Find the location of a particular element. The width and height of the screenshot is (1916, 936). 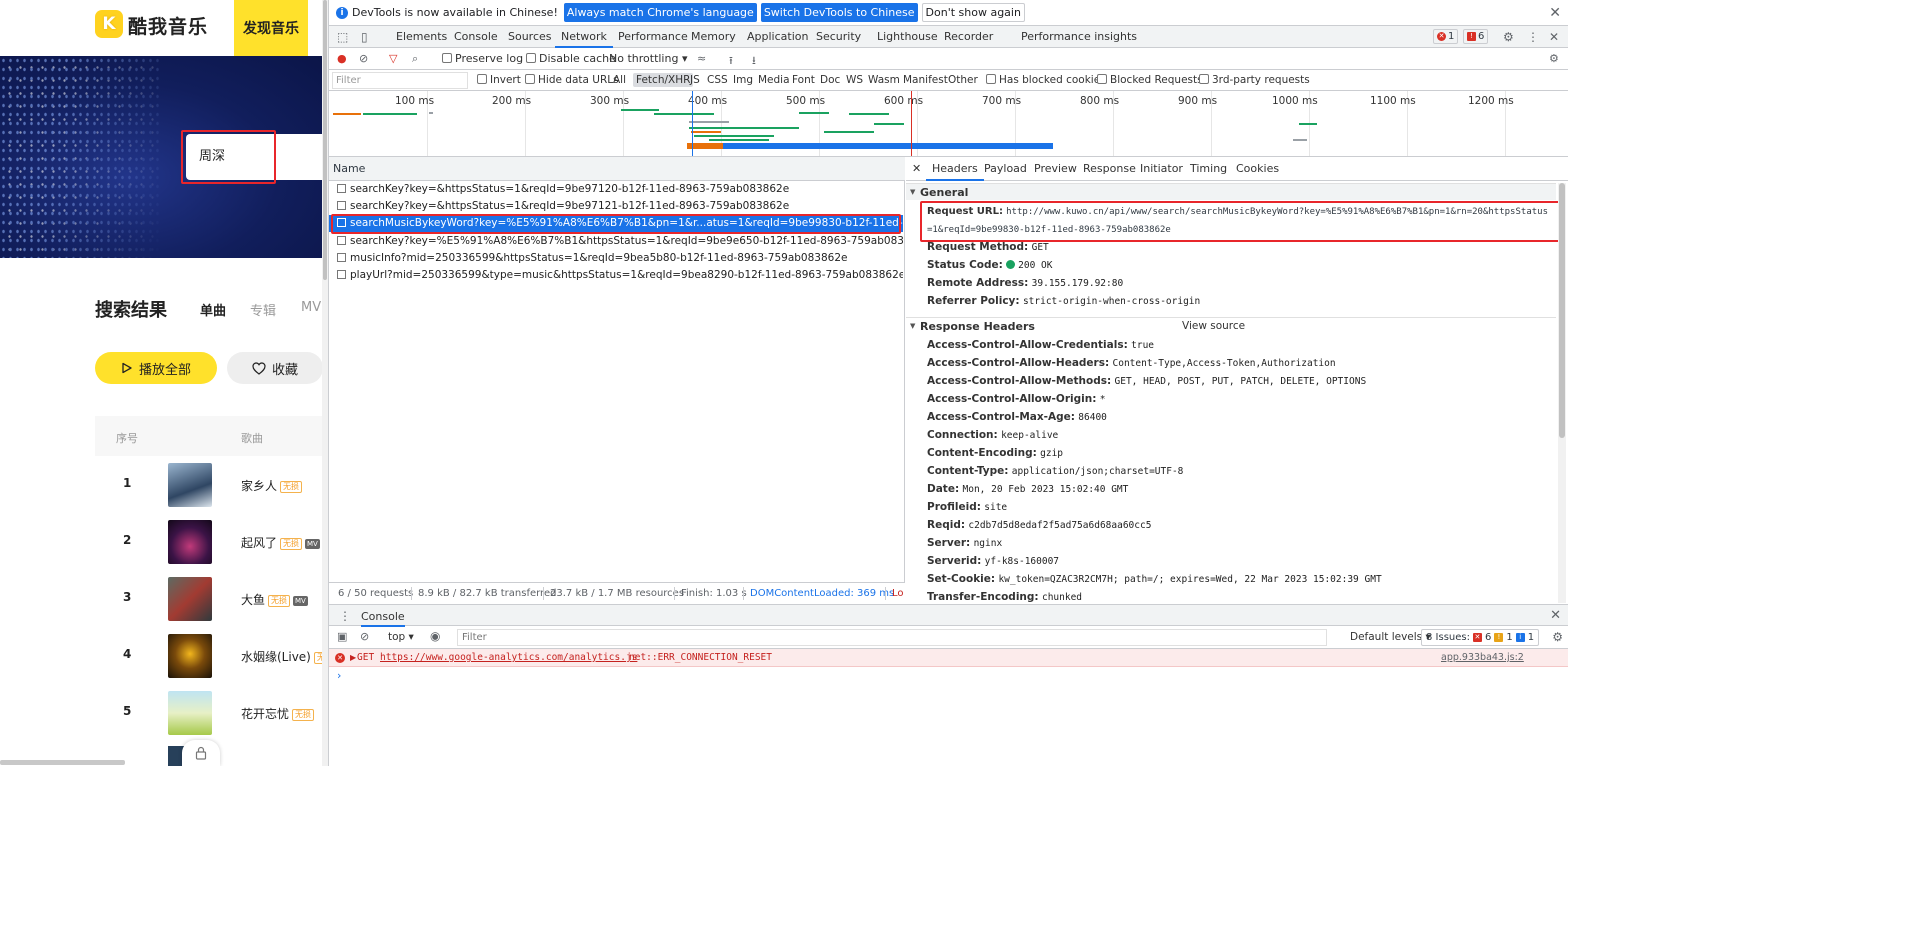

close-drawer-icon: ✕ is located at coordinates (1555, 615).